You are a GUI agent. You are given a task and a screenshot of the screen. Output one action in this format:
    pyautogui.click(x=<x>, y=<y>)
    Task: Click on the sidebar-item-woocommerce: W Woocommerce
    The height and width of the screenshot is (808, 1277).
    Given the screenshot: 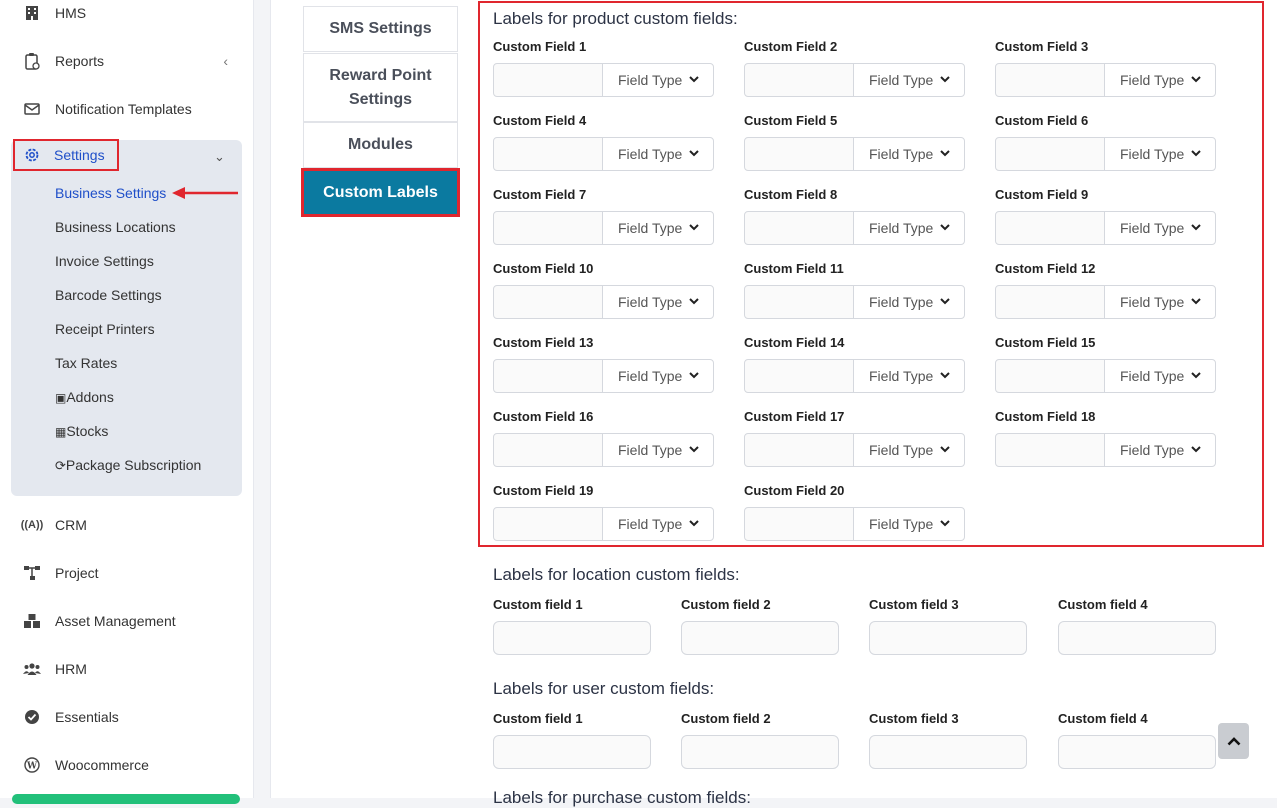 What is the action you would take?
    pyautogui.click(x=127, y=765)
    